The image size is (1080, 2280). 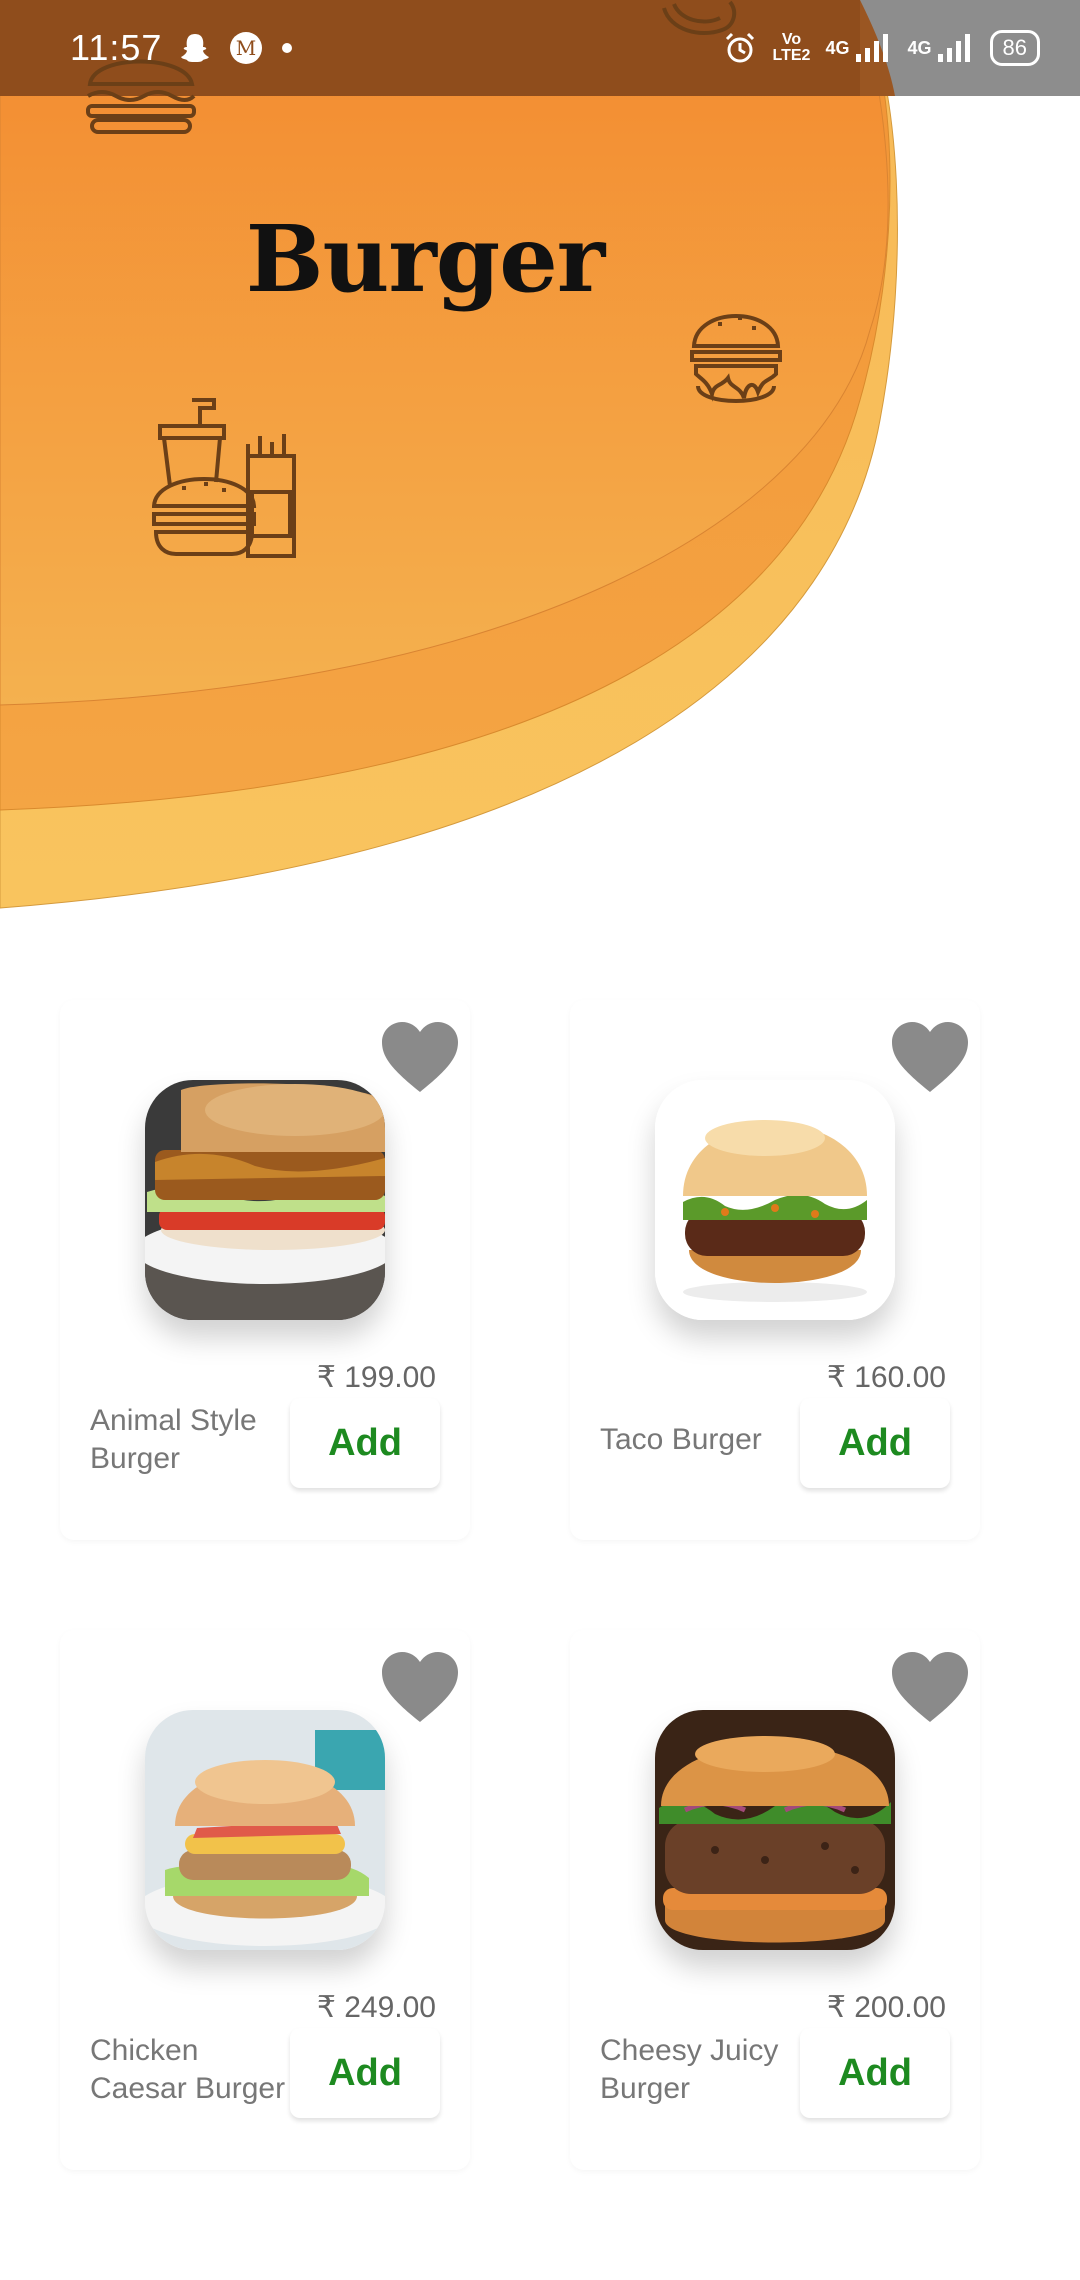 I want to click on product-image-cheesy-juicy-burger, so click(x=775, y=1830).